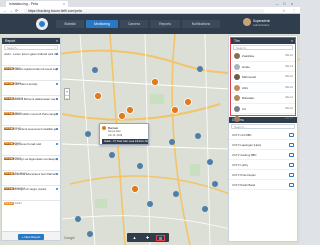  I want to click on camera-item: CCTV Pintu Depan, so click(263, 175).